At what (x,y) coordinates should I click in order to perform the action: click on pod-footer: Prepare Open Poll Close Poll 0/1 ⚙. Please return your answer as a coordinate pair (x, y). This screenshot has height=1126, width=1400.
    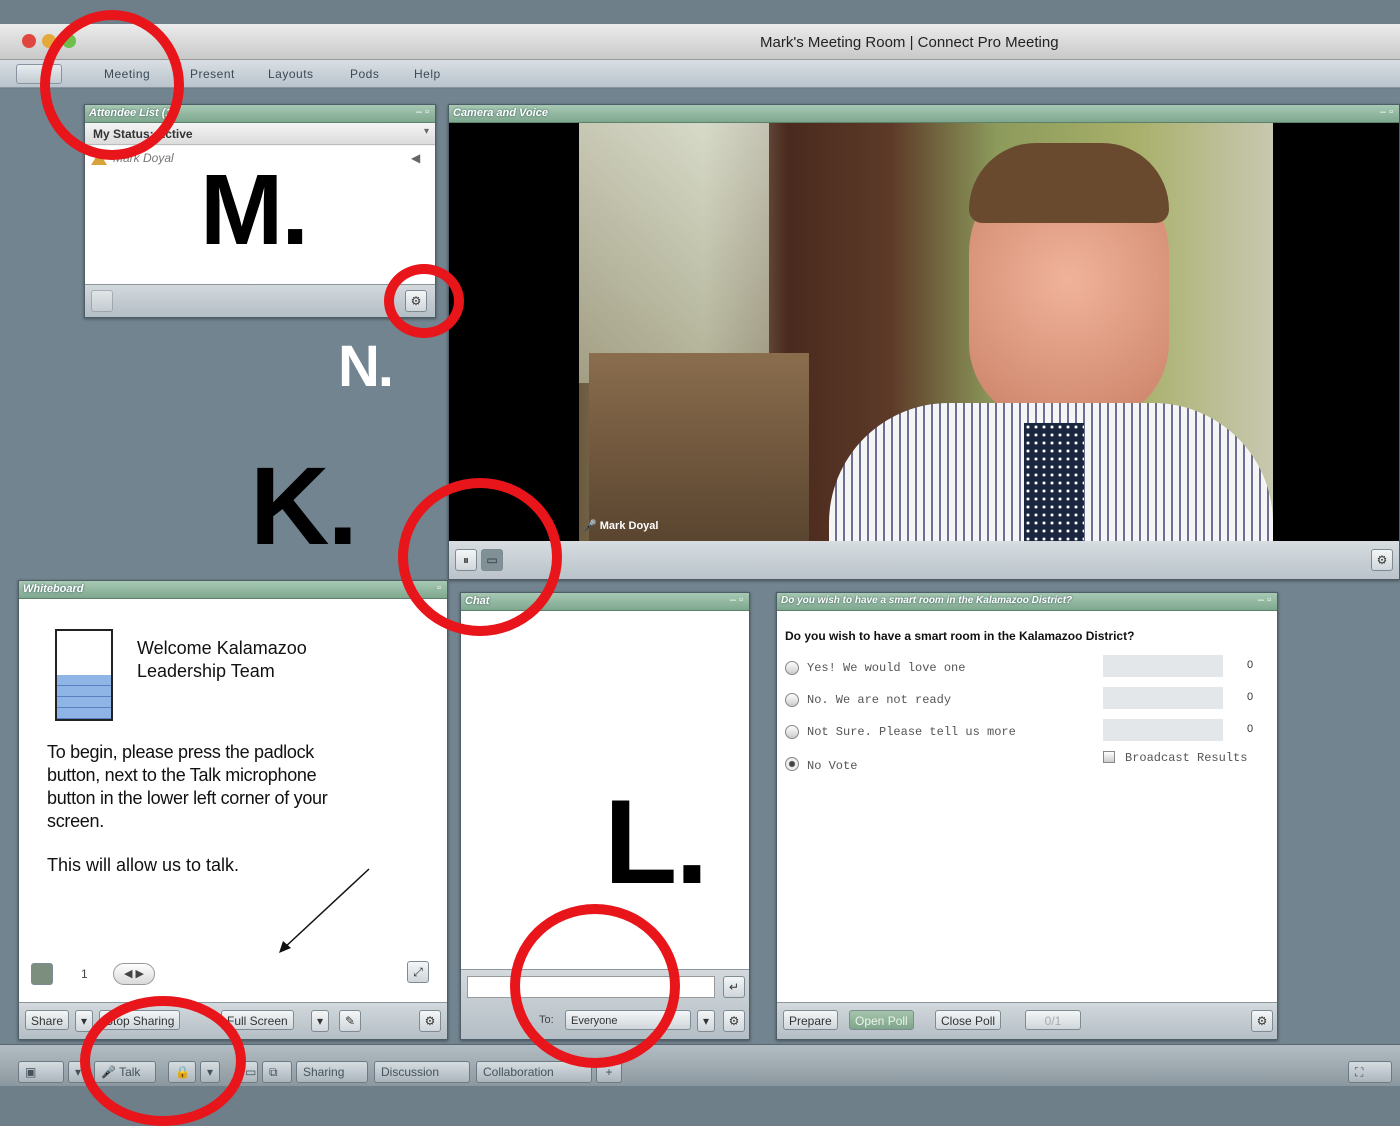
    Looking at the image, I should click on (1027, 1020).